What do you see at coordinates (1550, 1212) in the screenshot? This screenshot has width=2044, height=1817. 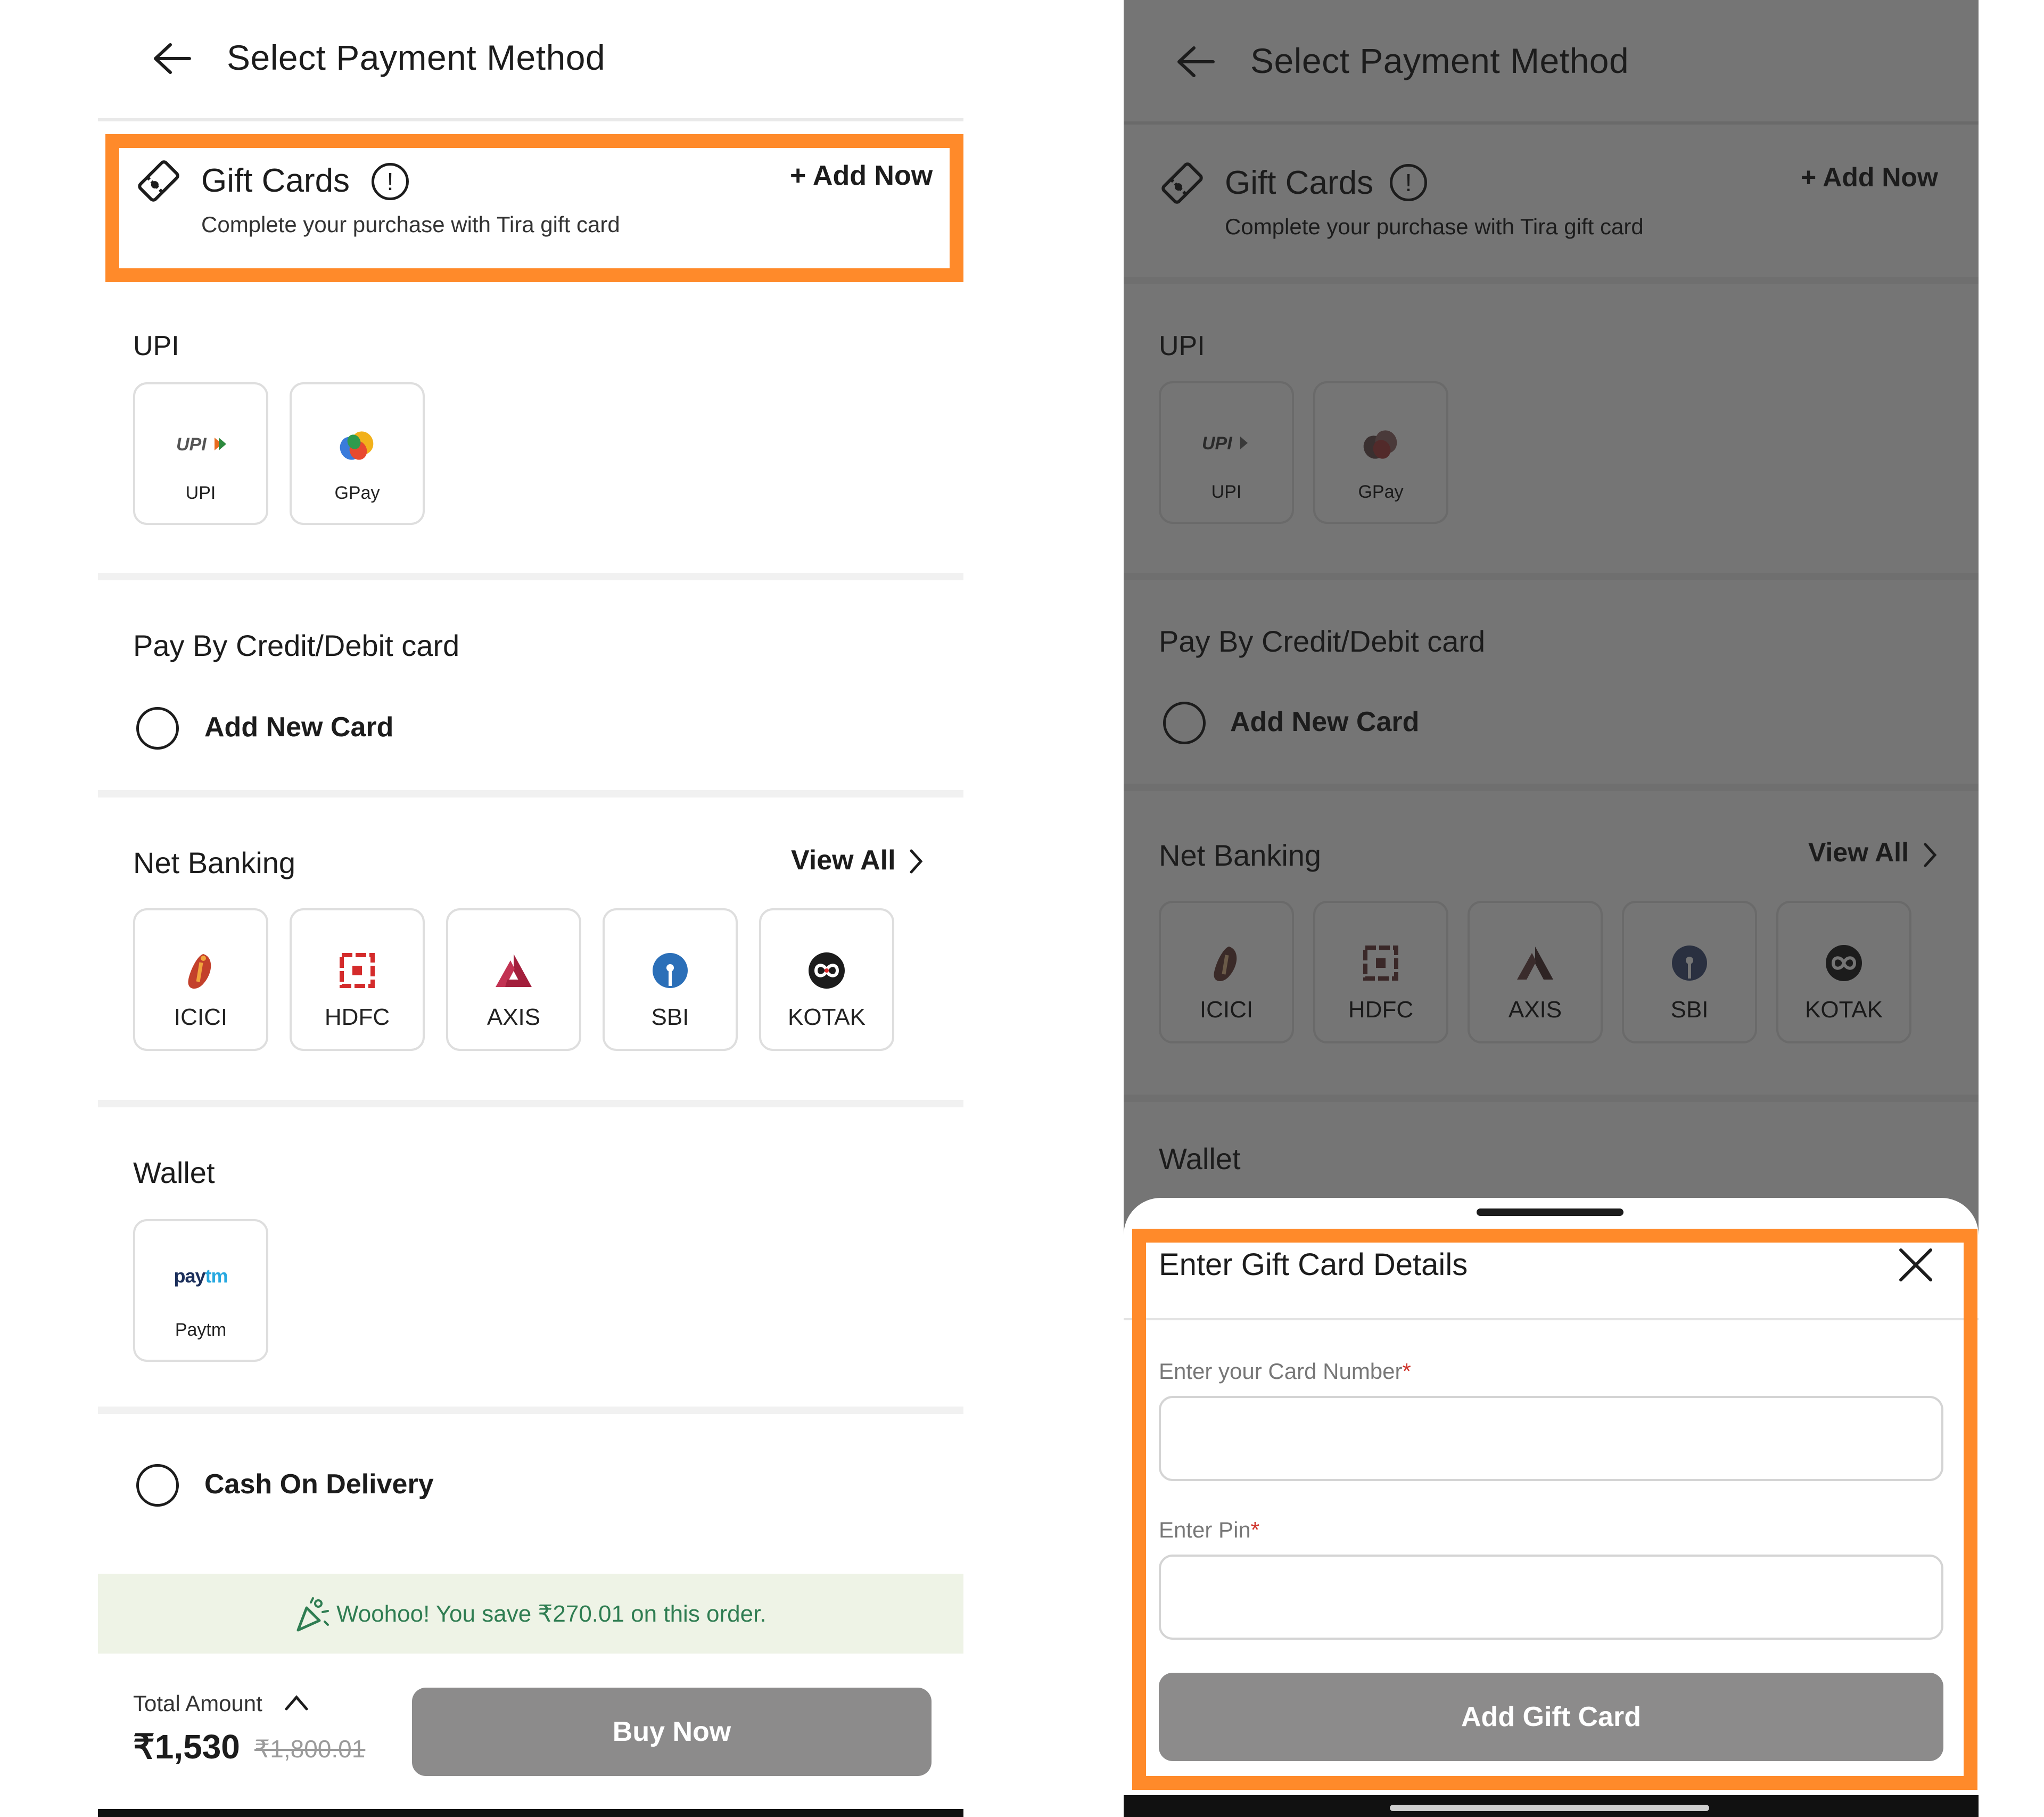 I see `sheet-drag-handle` at bounding box center [1550, 1212].